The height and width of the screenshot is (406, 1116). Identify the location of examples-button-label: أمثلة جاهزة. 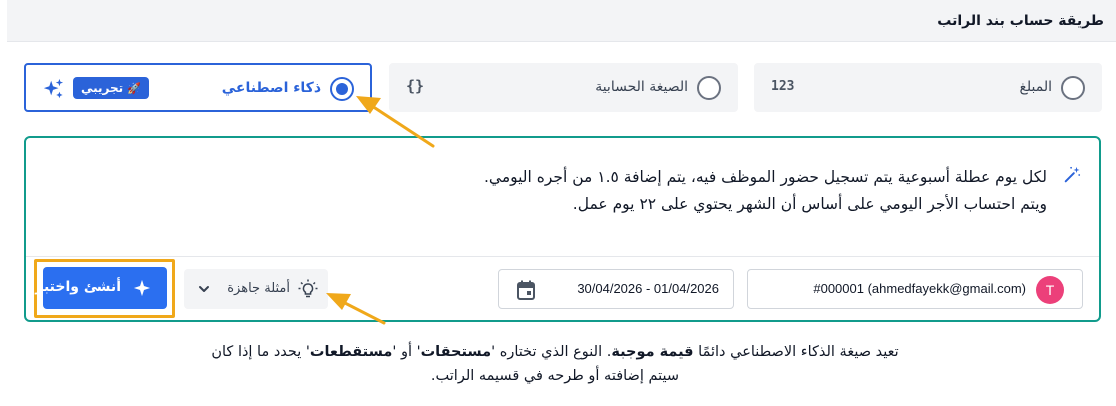
(258, 288).